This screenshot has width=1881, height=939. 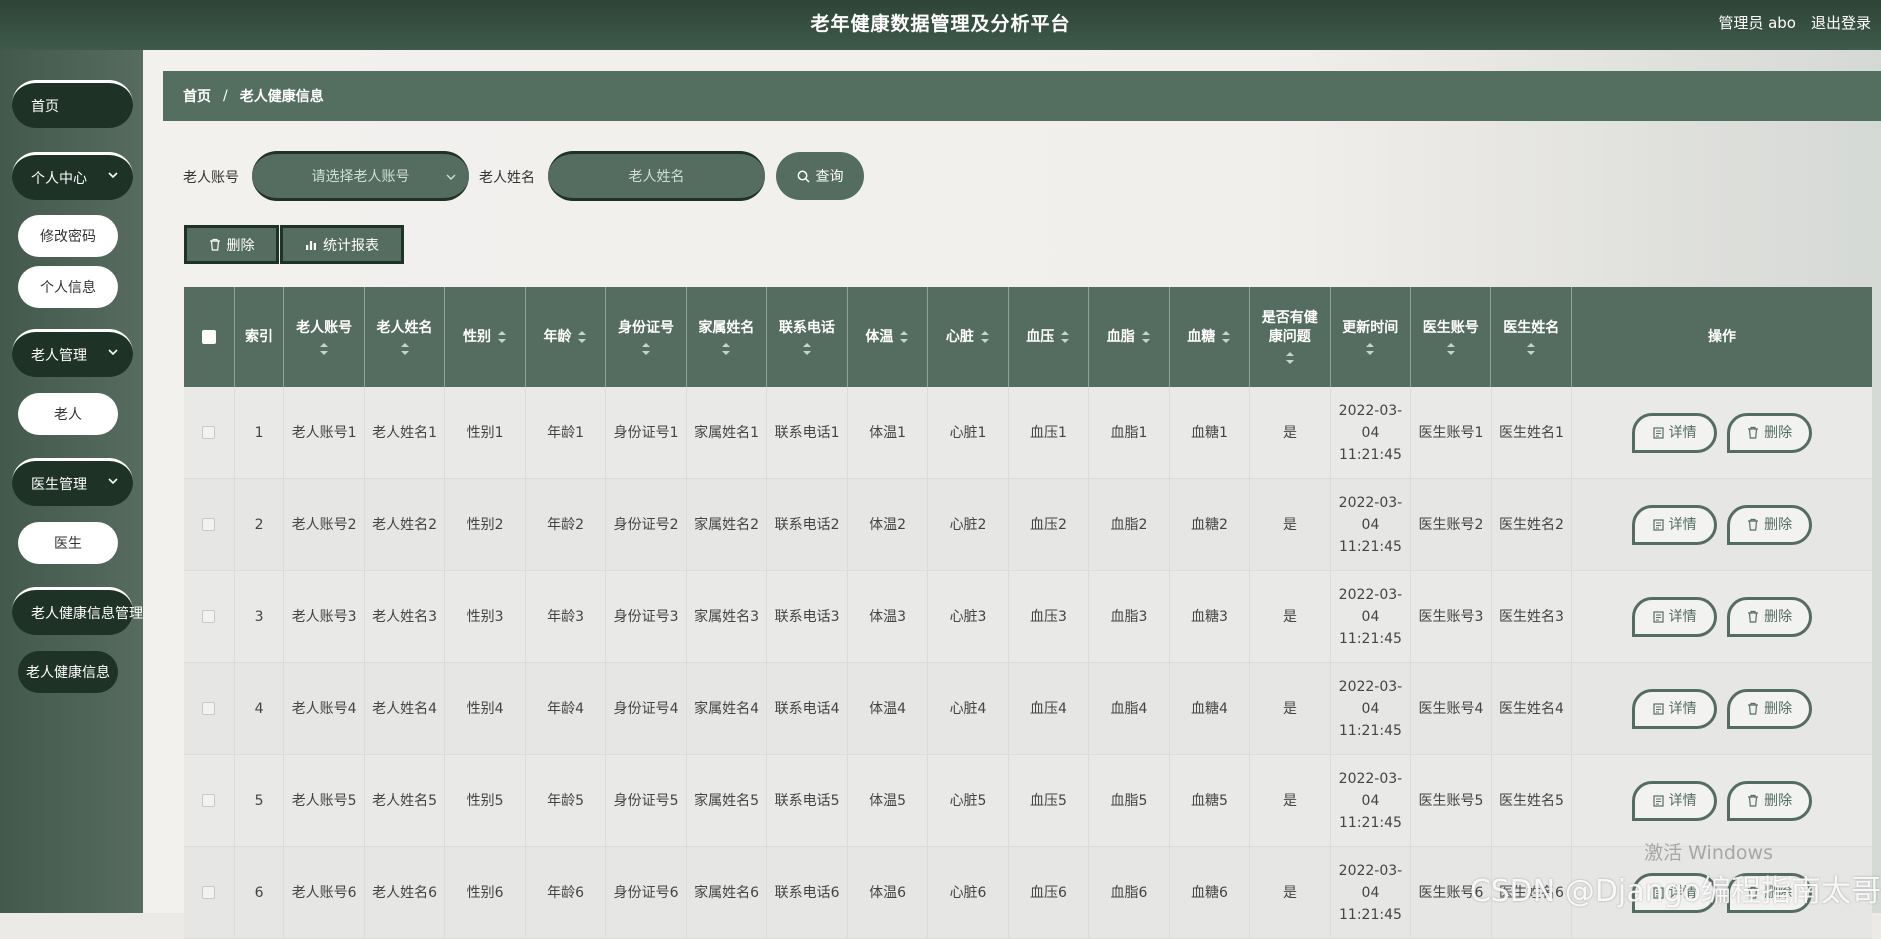 What do you see at coordinates (968, 524) in the screenshot?
I see `cell-heart: 心脏2` at bounding box center [968, 524].